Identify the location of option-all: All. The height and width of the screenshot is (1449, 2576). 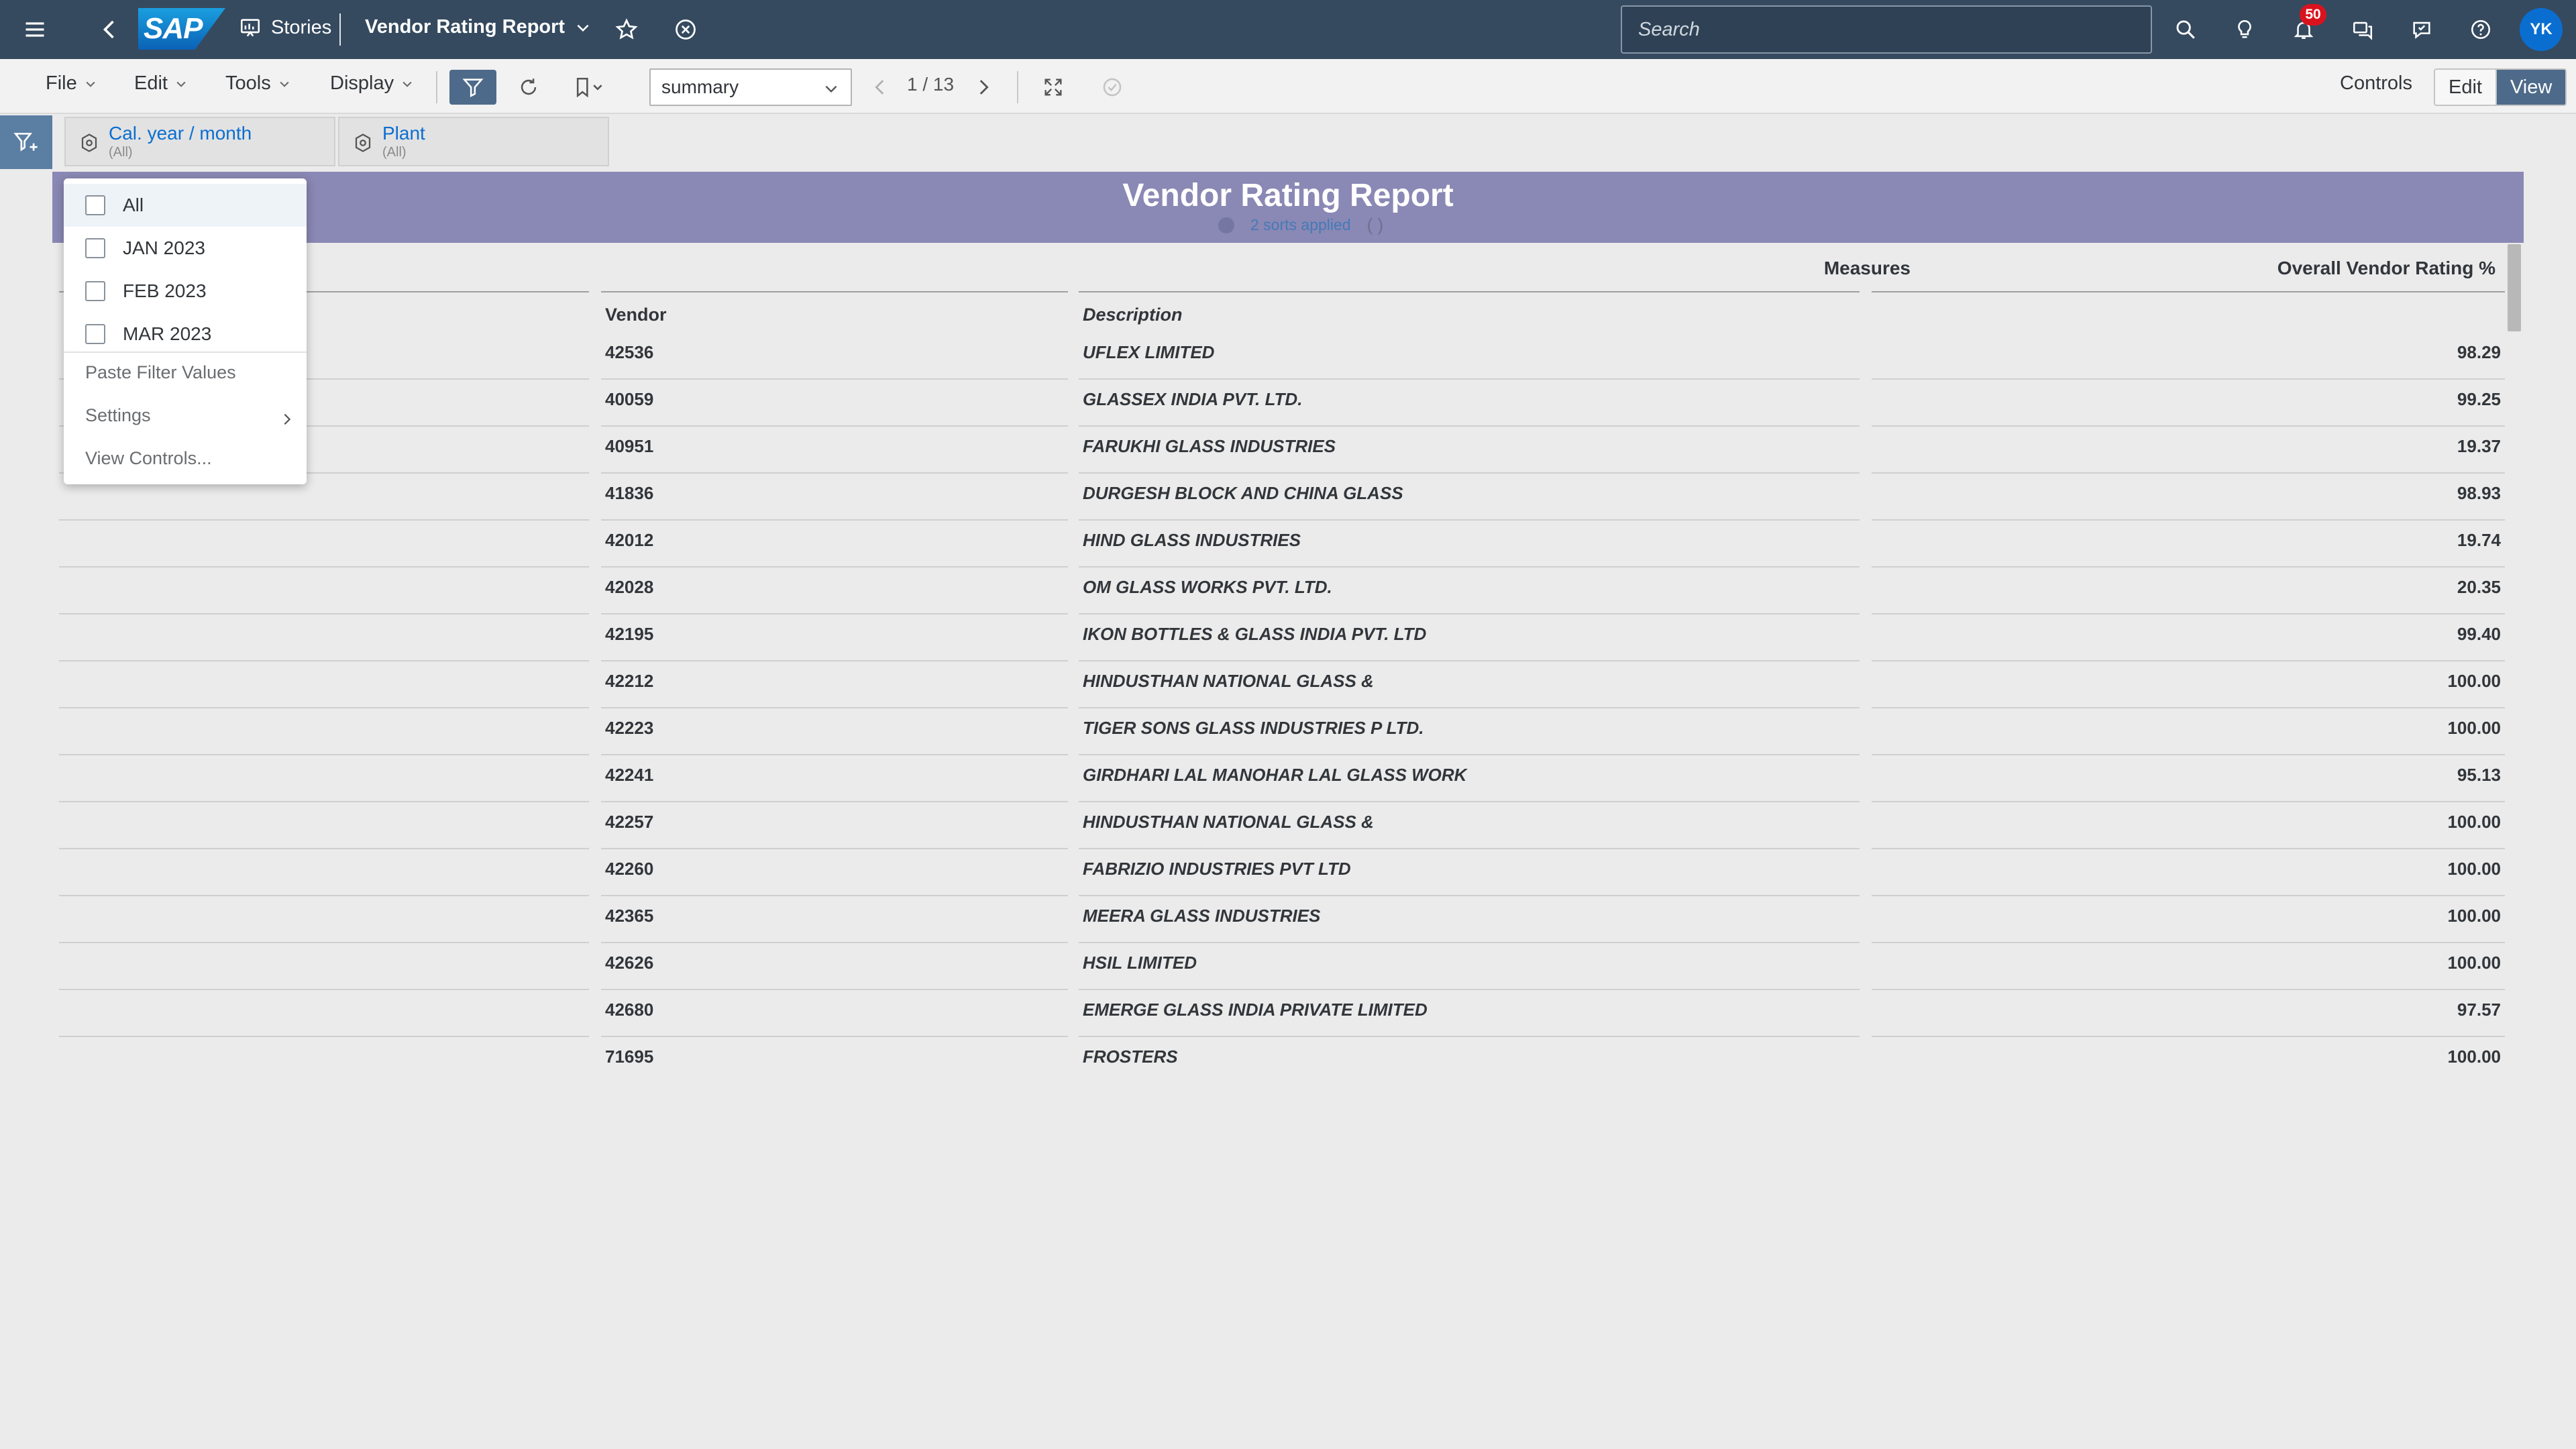
(185, 205).